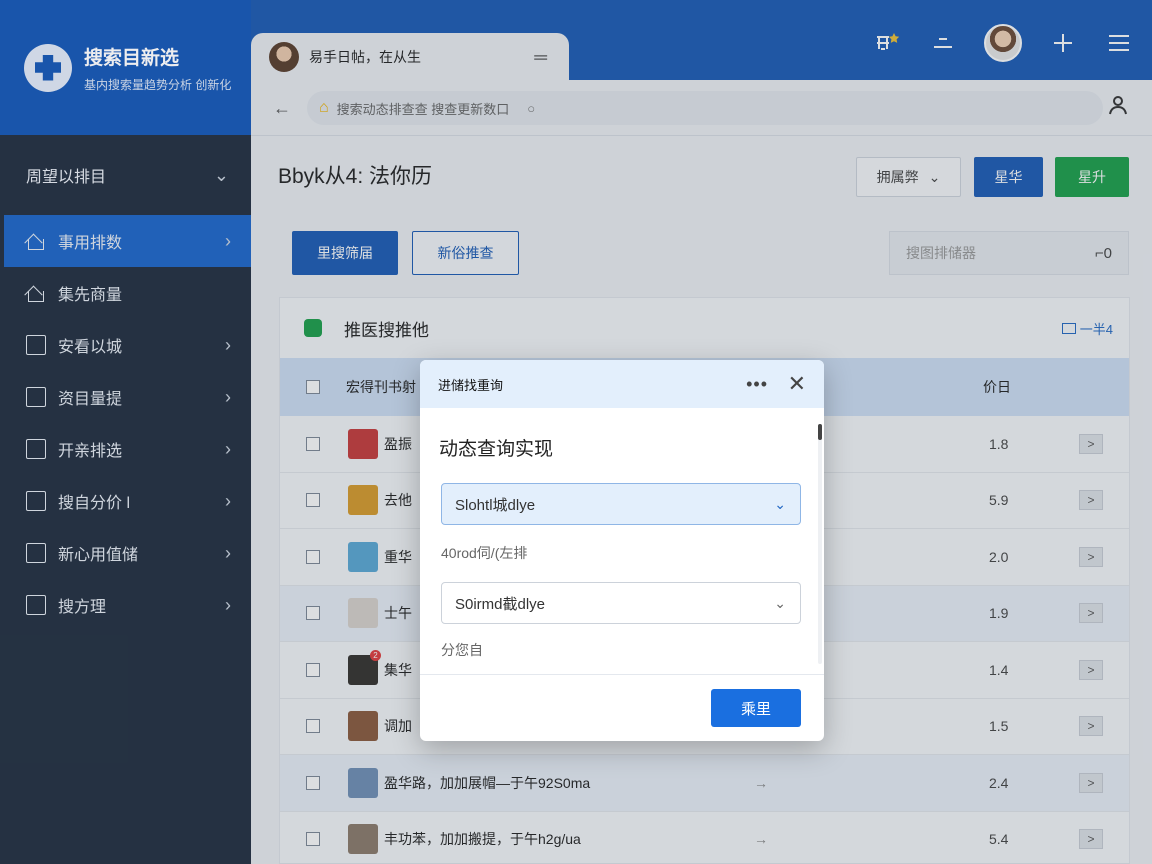 This screenshot has width=1152, height=864. What do you see at coordinates (757, 384) in the screenshot?
I see `more-options-icon: •••` at bounding box center [757, 384].